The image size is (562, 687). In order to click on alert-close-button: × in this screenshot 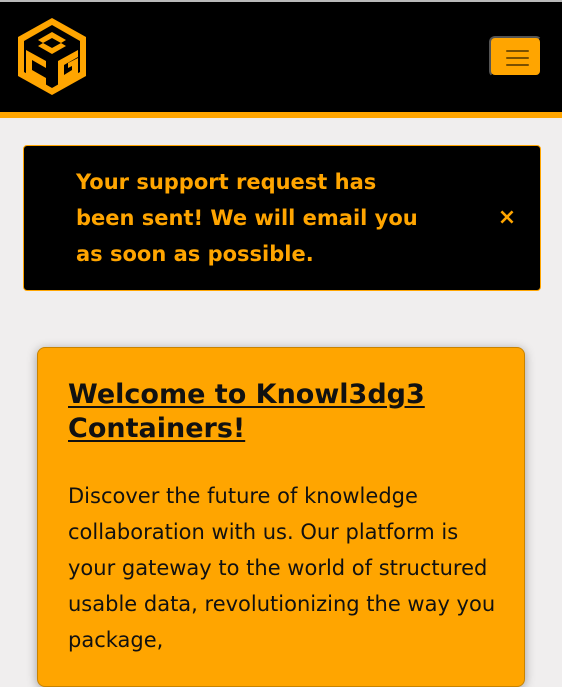, I will do `click(507, 218)`.